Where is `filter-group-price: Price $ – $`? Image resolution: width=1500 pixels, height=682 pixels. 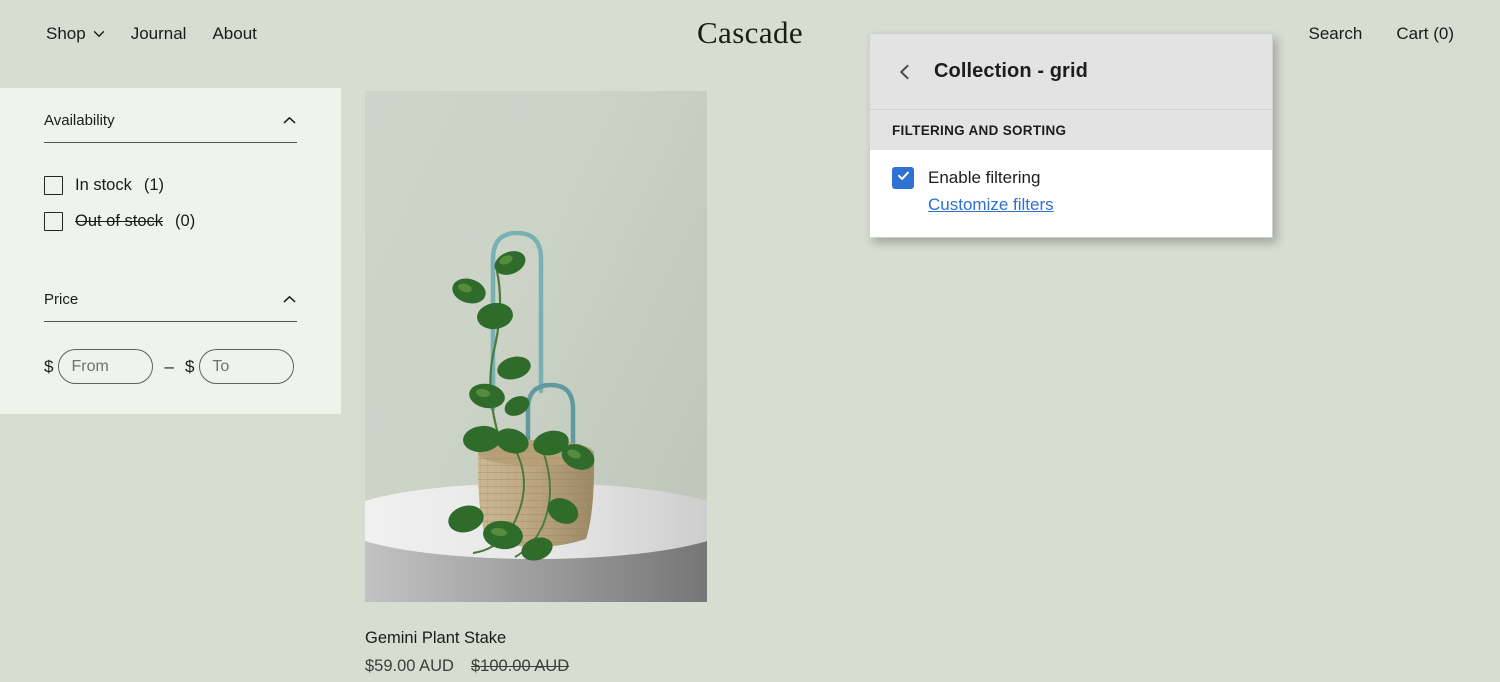 filter-group-price: Price $ – $ is located at coordinates (170, 311).